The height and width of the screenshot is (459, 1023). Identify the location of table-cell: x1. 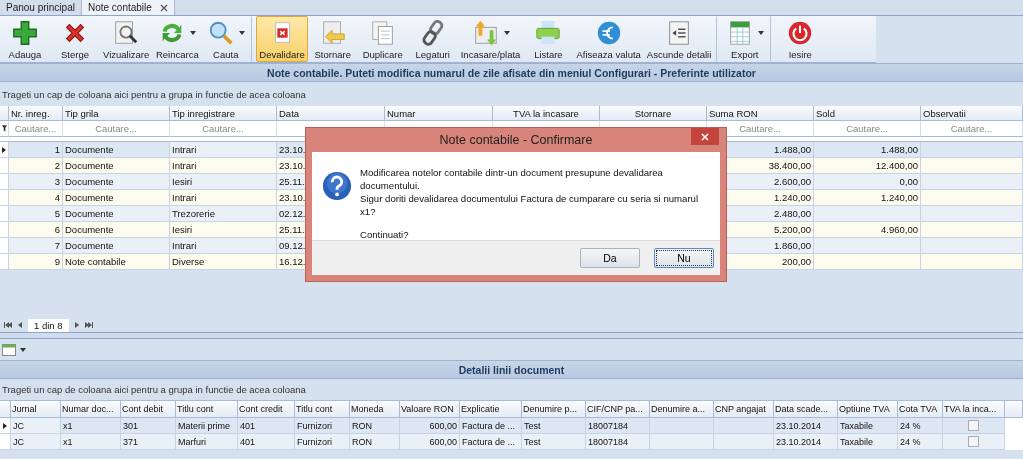
(91, 442).